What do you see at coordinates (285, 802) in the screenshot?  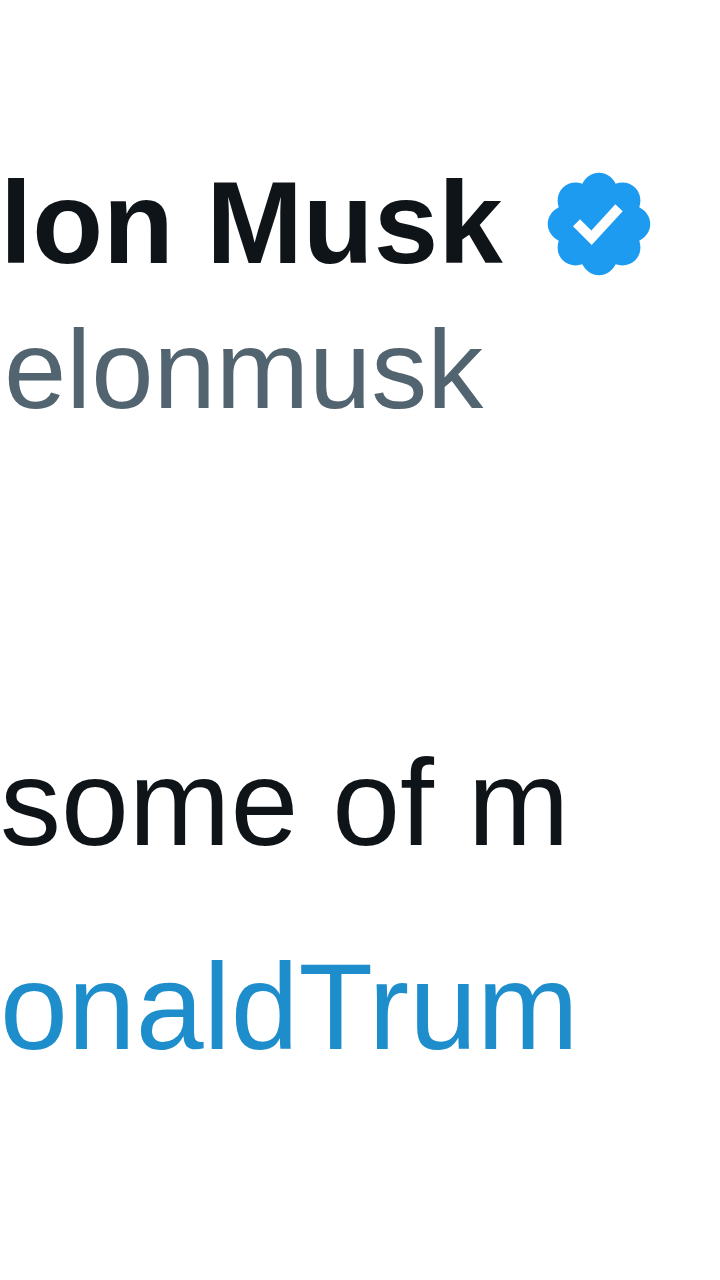 I see `post-text: some of m` at bounding box center [285, 802].